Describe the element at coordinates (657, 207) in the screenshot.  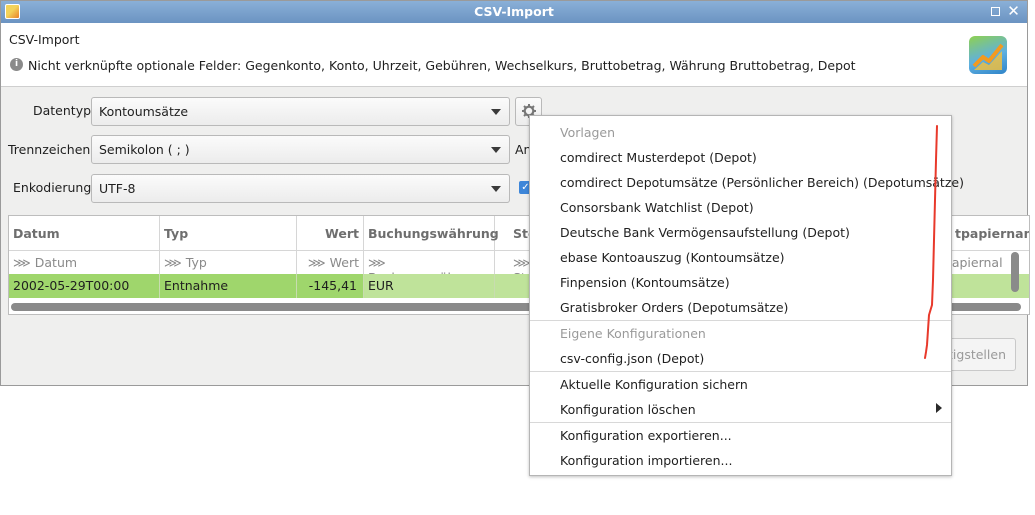
I see `menu-item-template: Consorsbank Watchlist (Depot)` at that location.